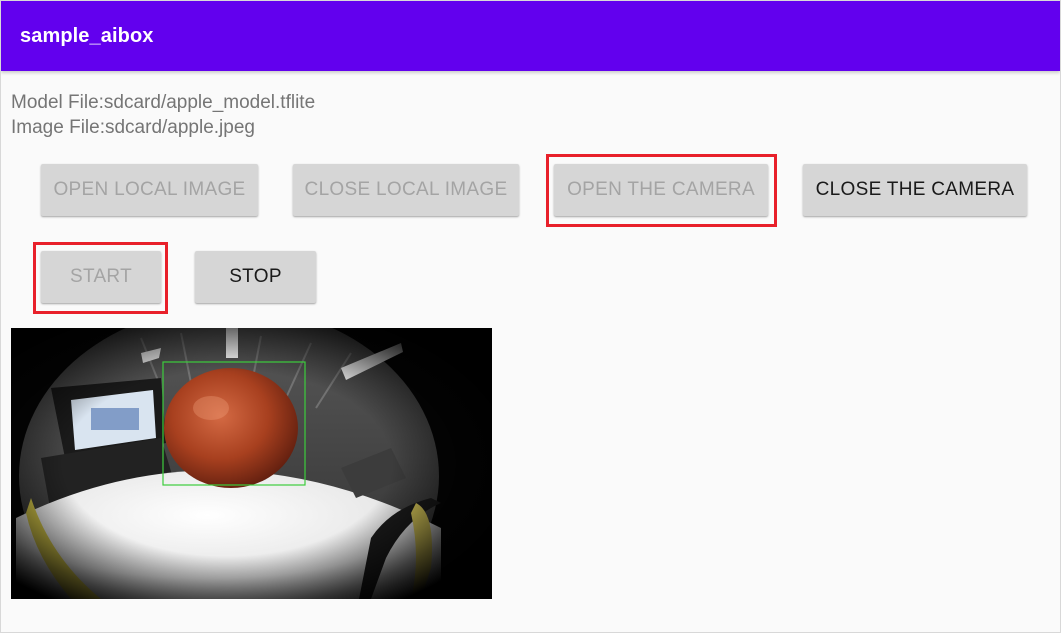 This screenshot has width=1061, height=633. What do you see at coordinates (87, 36) in the screenshot?
I see `app-title: sample_aibox` at bounding box center [87, 36].